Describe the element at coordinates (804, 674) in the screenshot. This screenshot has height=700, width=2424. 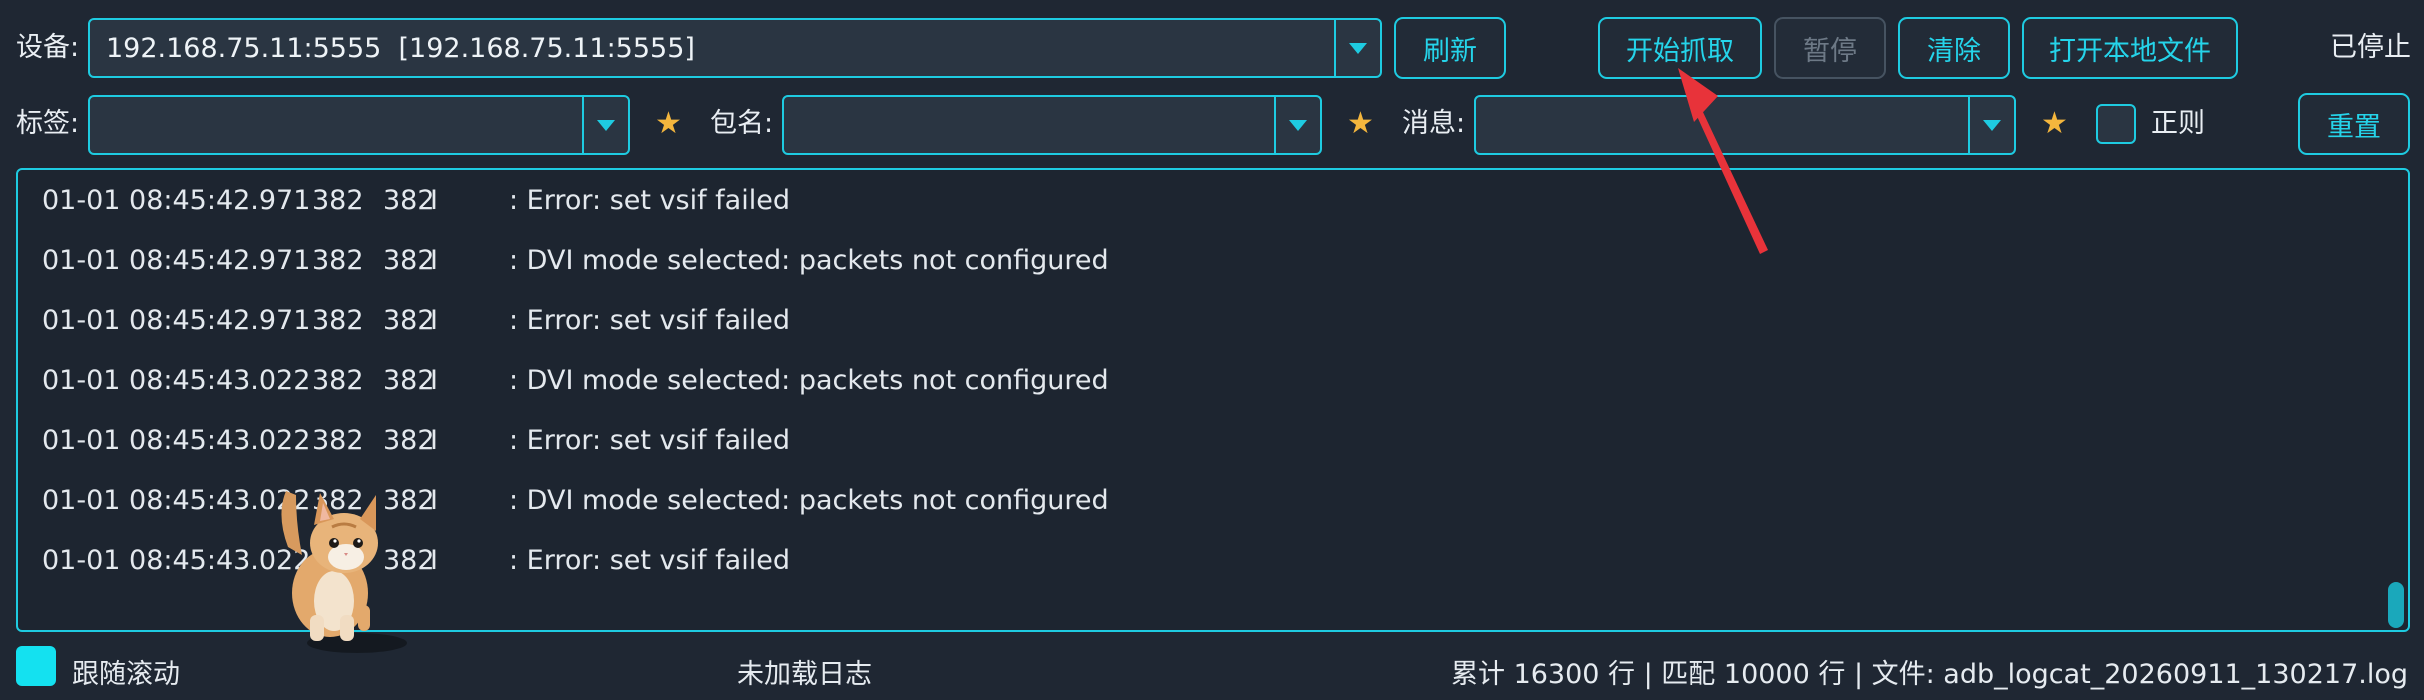
I see `load-status-text: 未加载日志` at that location.